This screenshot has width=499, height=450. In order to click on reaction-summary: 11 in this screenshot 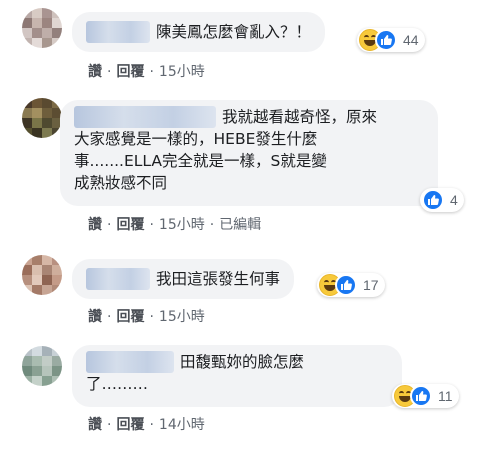, I will do `click(425, 396)`.